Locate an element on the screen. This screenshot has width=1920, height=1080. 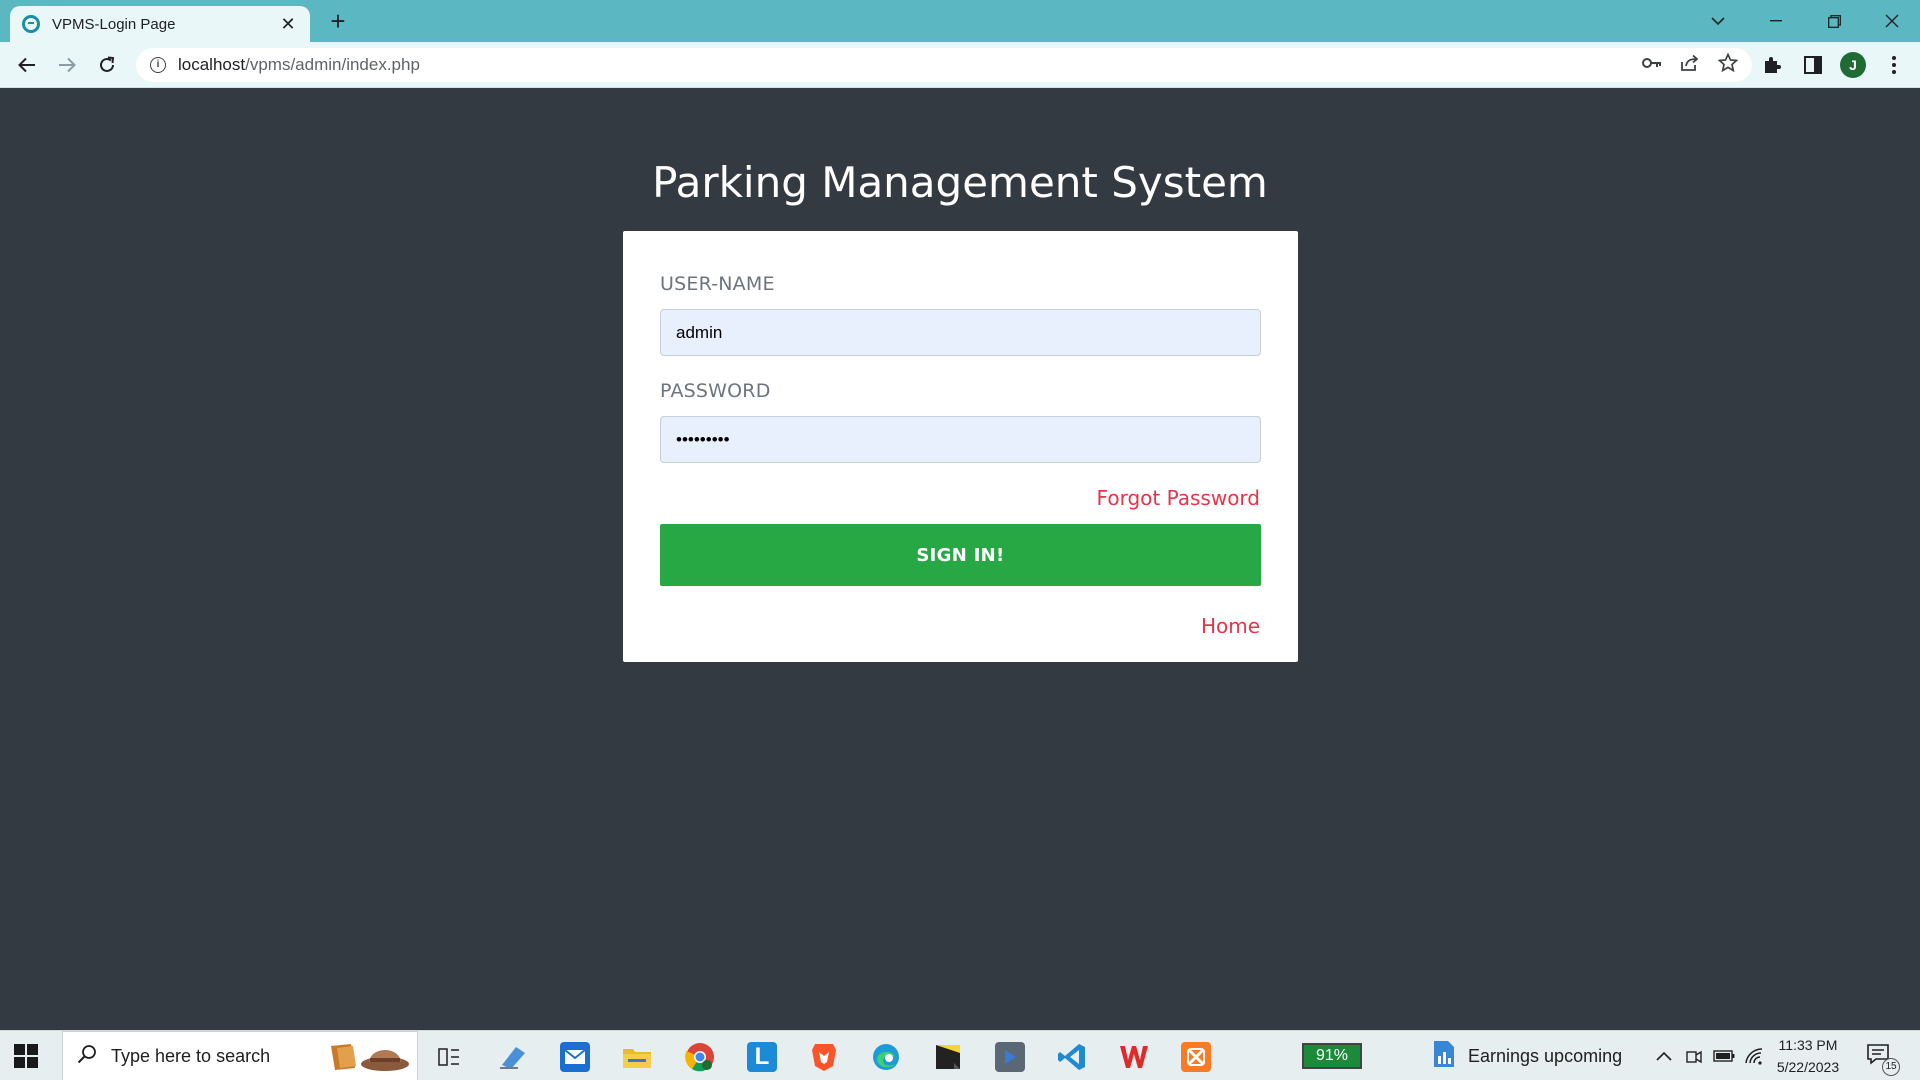
battery-icon is located at coordinates (1724, 1055).